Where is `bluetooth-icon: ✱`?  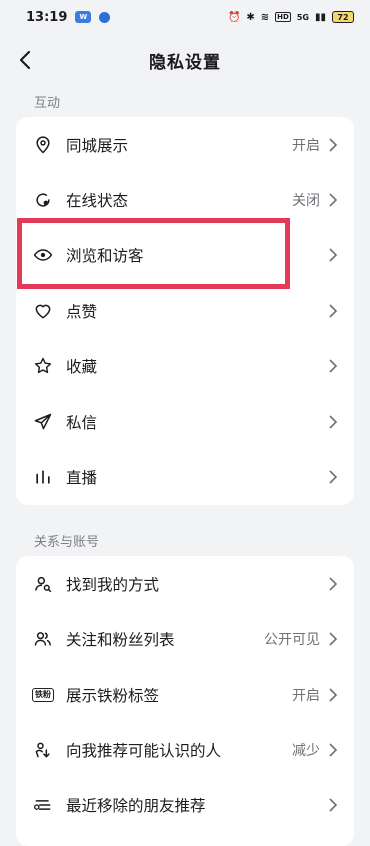
bluetooth-icon: ✱ is located at coordinates (250, 17).